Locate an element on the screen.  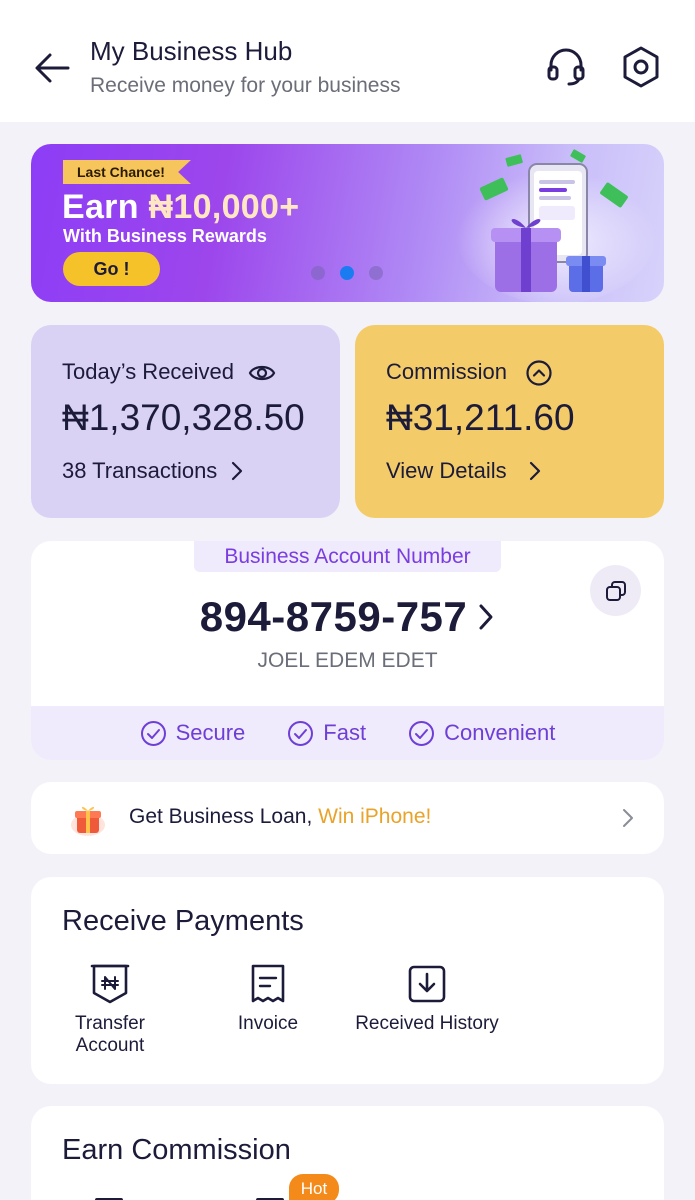
account-features: Secure Fast Convenient is located at coordinates (347, 733).